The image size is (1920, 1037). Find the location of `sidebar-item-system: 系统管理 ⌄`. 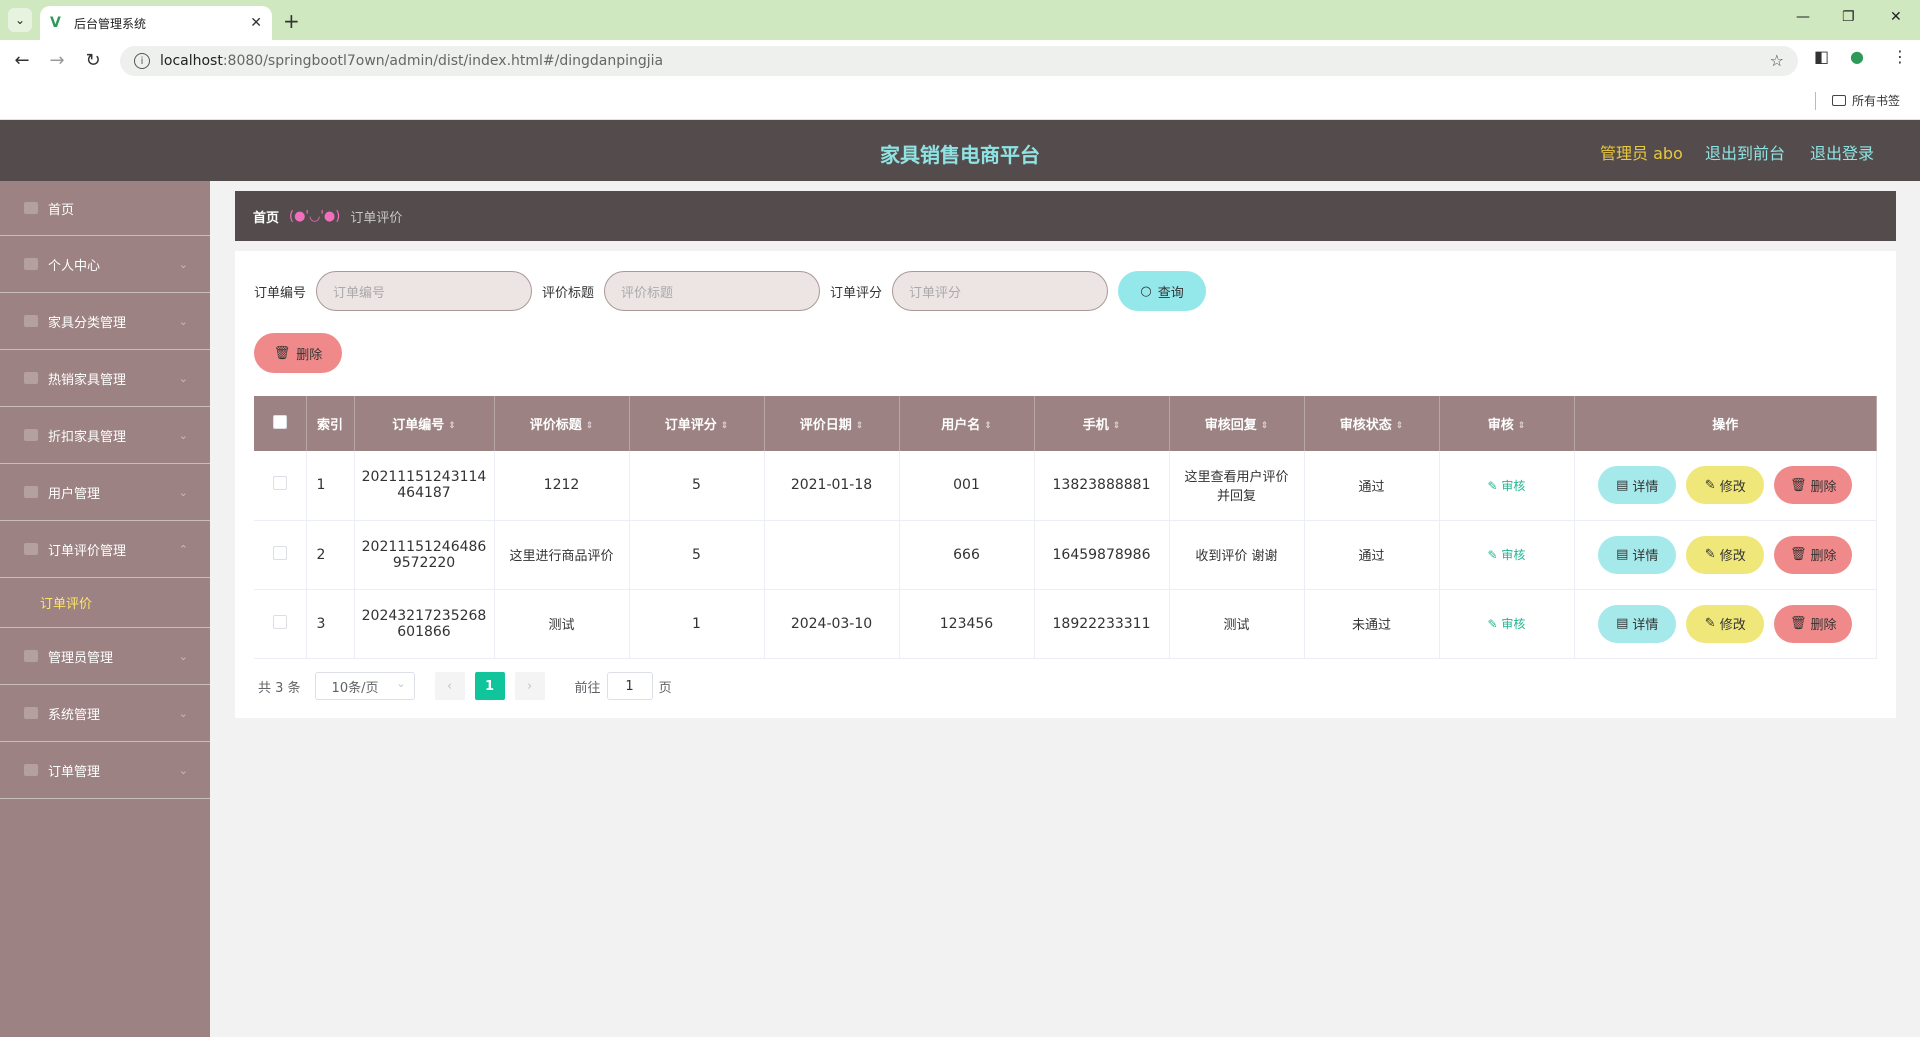

sidebar-item-system: 系统管理 ⌄ is located at coordinates (105, 713).